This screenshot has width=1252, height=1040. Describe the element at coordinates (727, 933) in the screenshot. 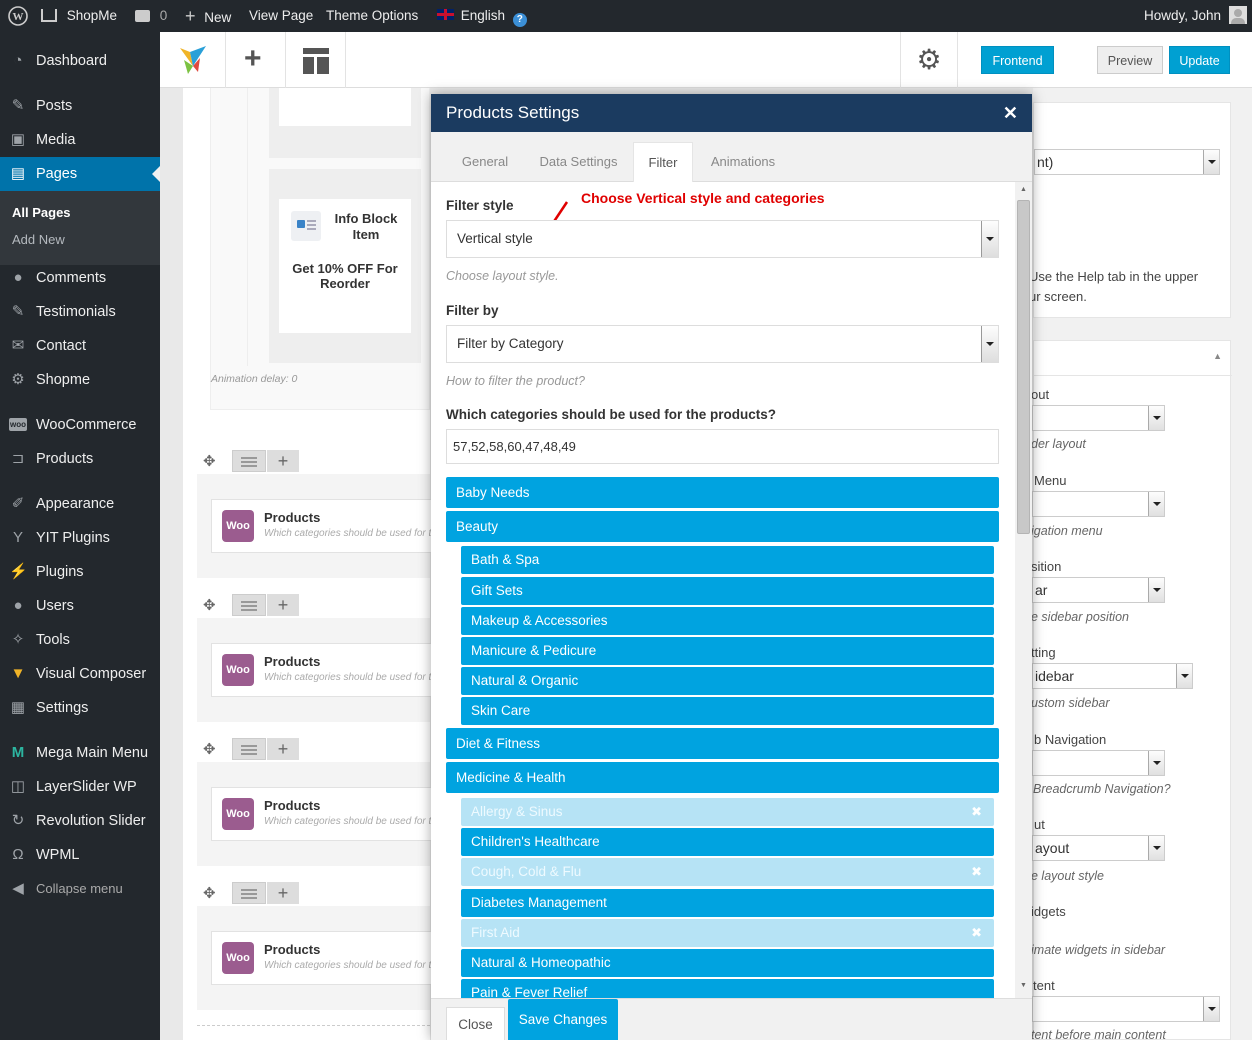

I see `category-item: First Aid ✖` at that location.